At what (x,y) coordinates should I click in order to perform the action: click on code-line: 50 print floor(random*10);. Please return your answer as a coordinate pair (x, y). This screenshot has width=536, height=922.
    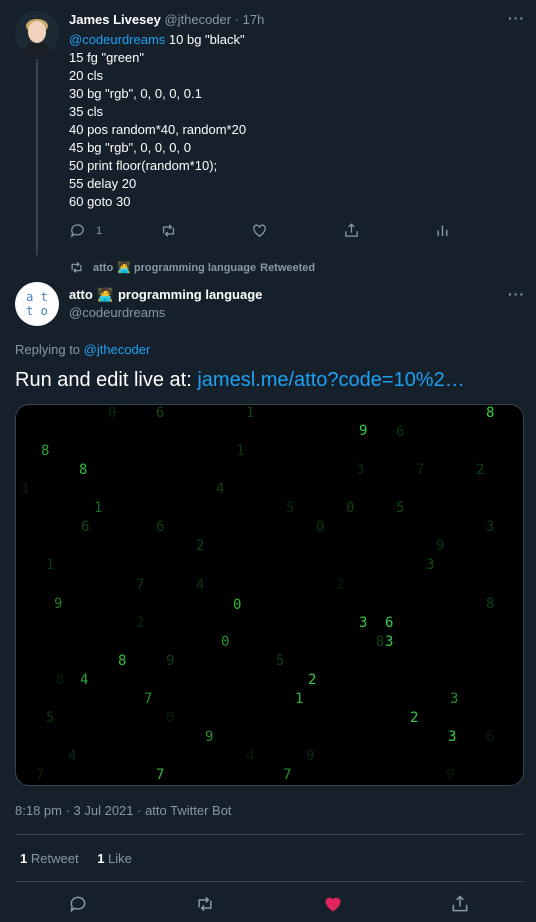
    Looking at the image, I should click on (143, 165).